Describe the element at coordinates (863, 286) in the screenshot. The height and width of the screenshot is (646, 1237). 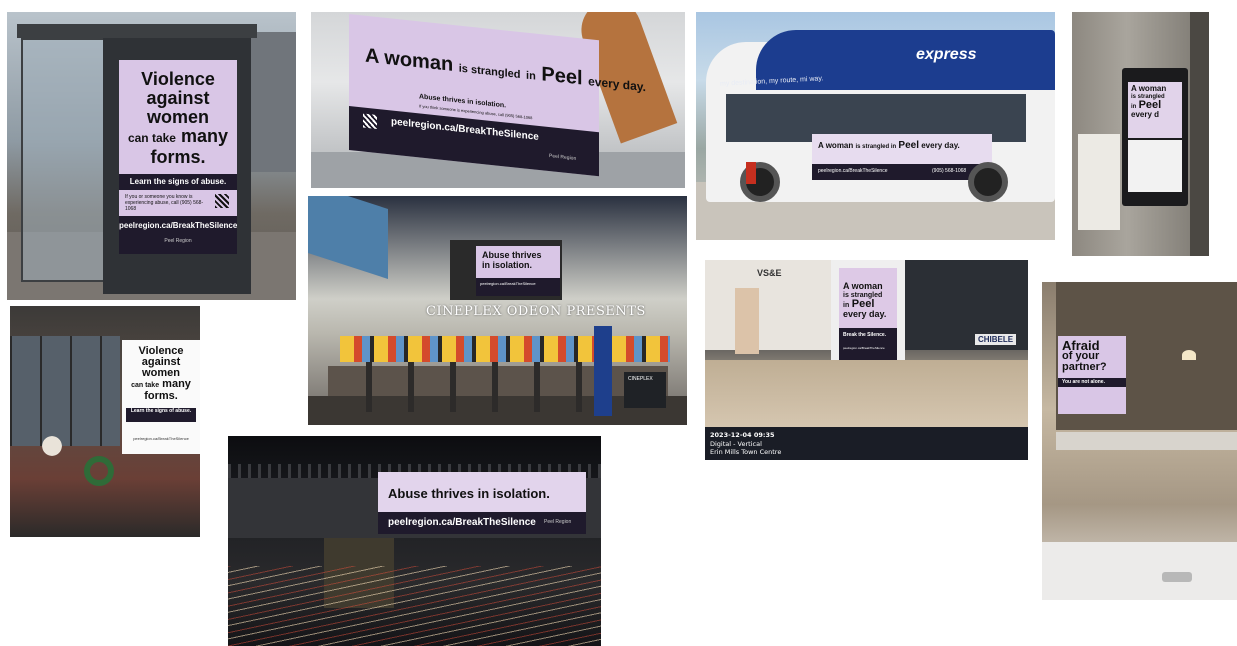
I see `mall-headline-a: A woman` at that location.